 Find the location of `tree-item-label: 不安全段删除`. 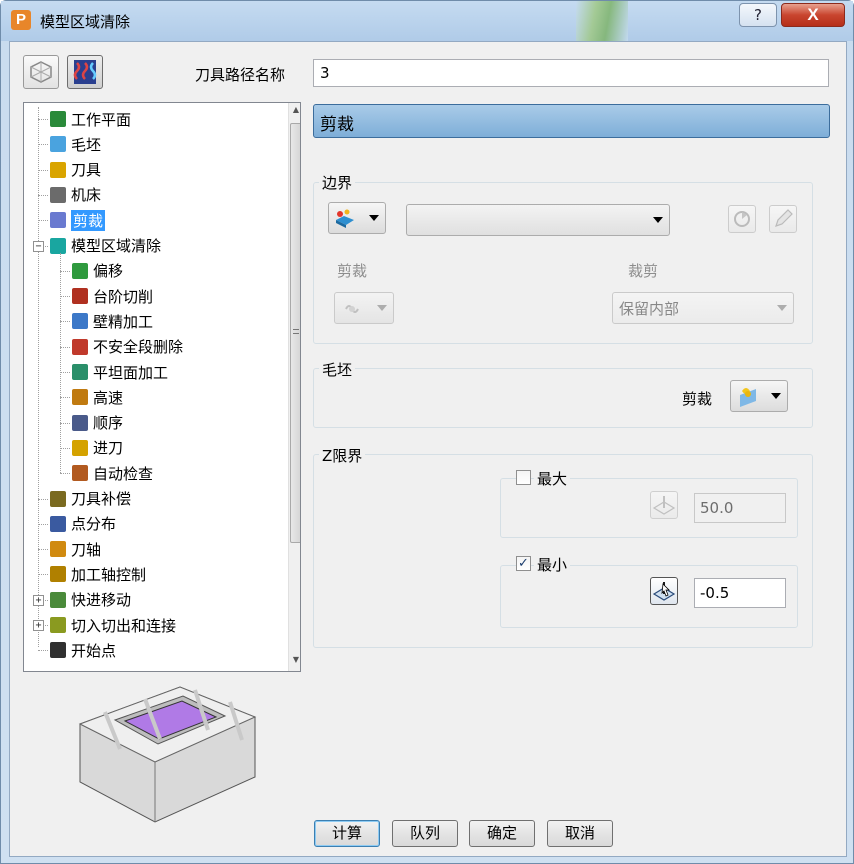

tree-item-label: 不安全段删除 is located at coordinates (138, 347).